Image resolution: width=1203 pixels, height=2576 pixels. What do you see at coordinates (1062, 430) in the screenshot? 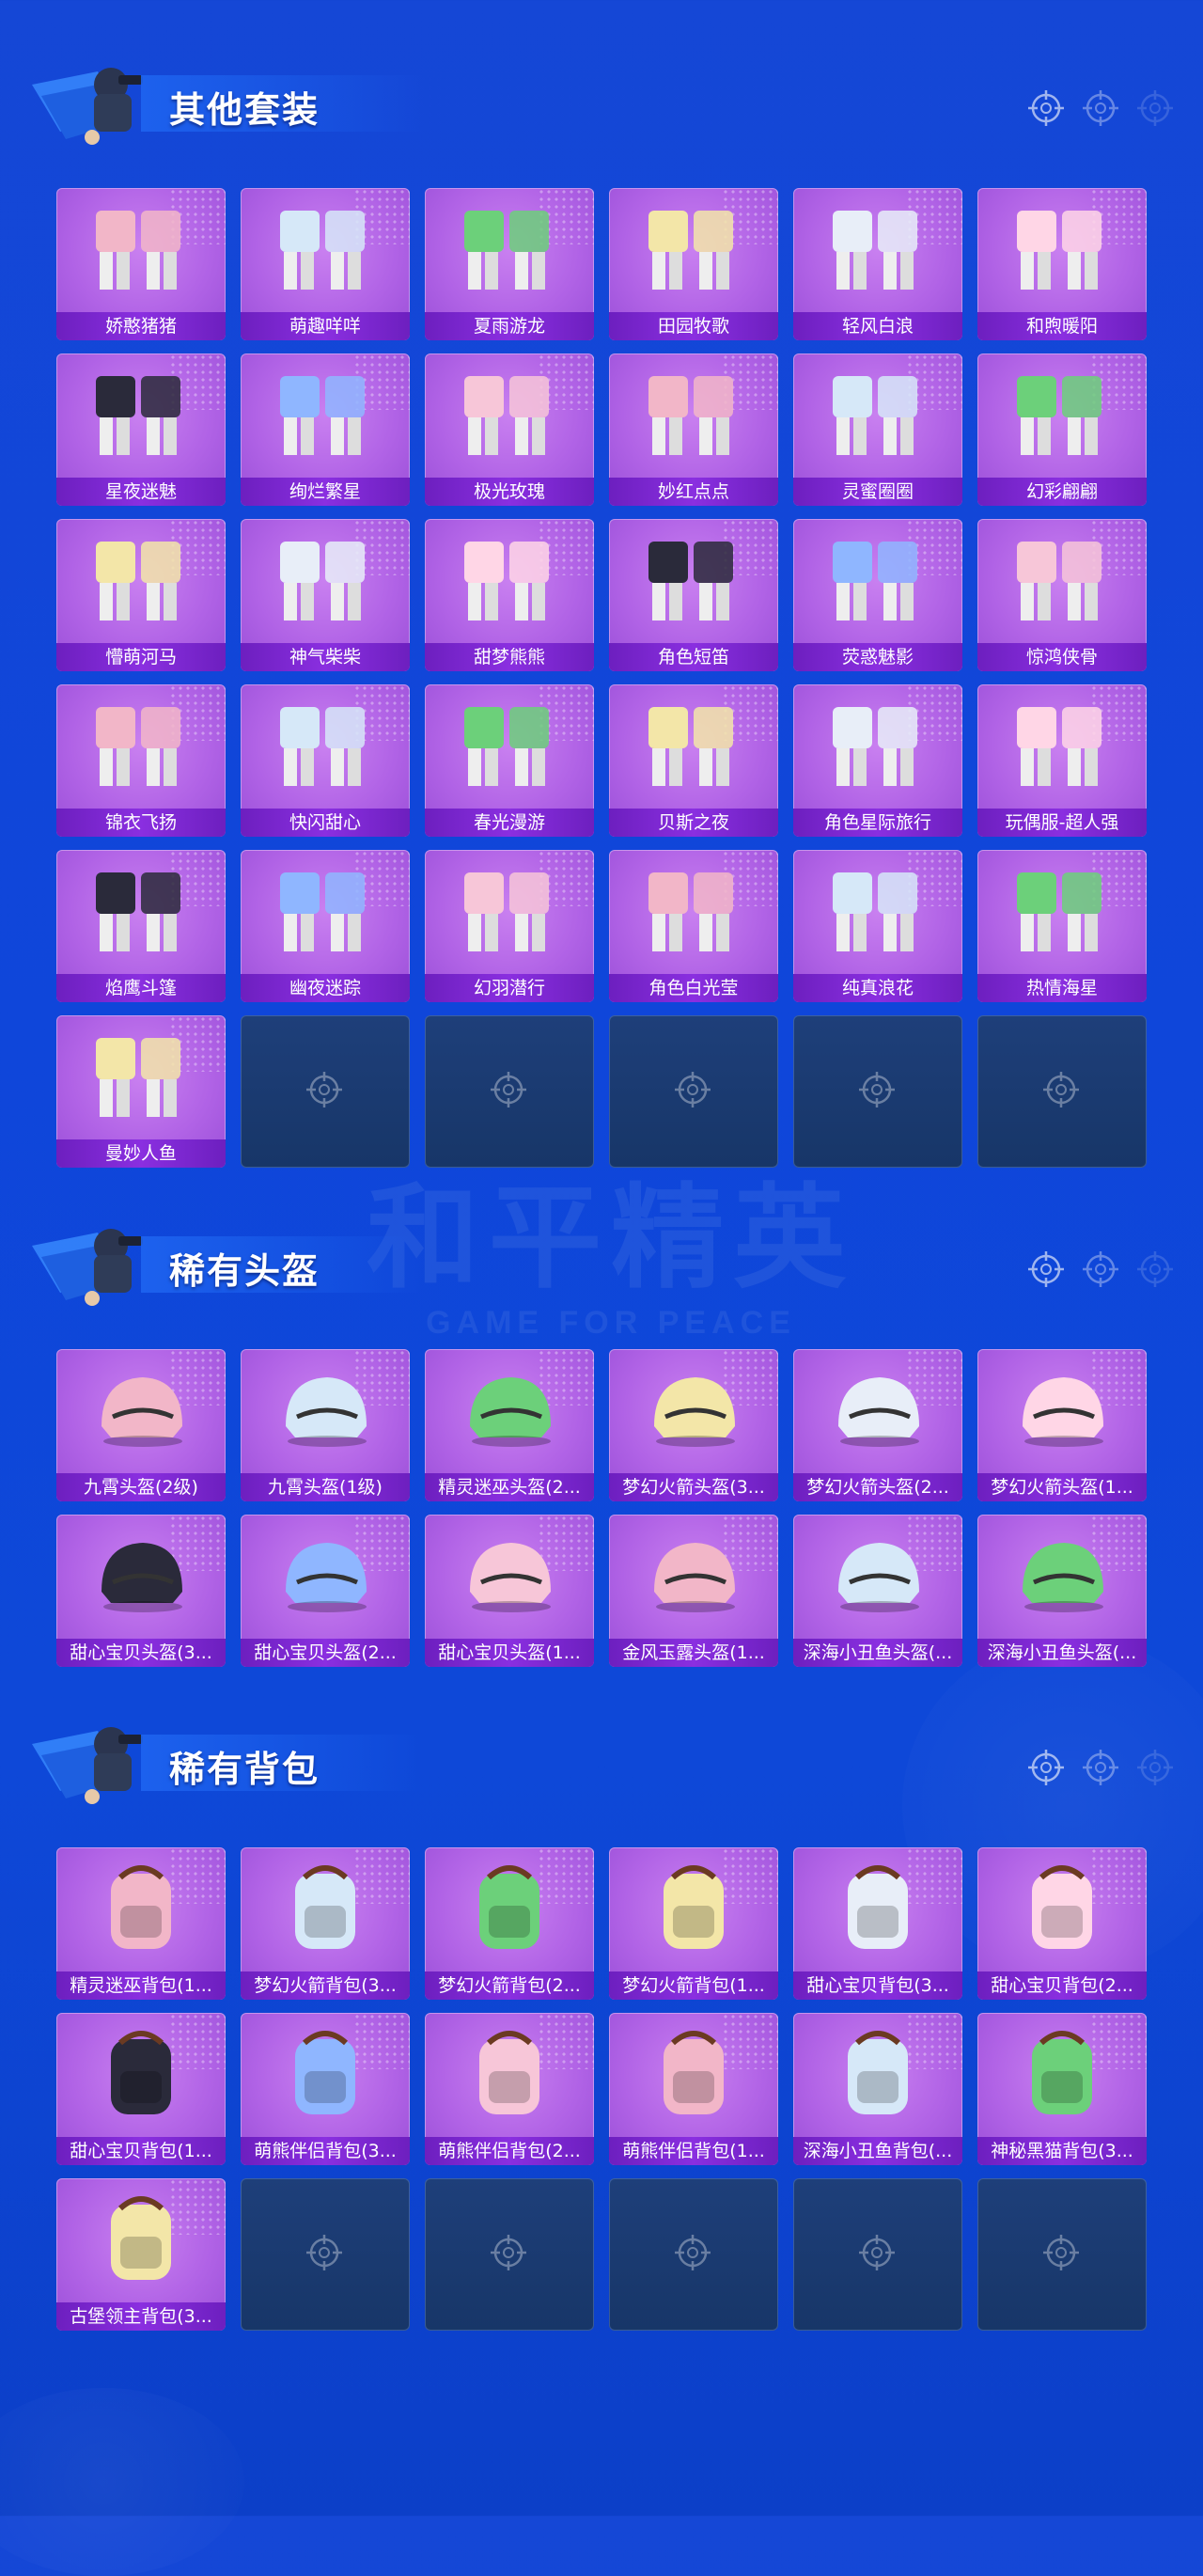
I see `item-card: 幻彩翩翩` at bounding box center [1062, 430].